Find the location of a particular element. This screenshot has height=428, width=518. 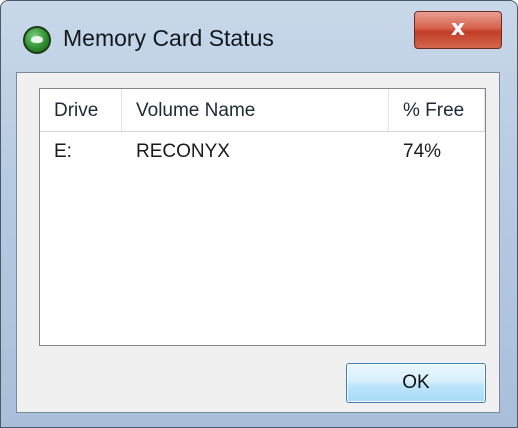

app-icon is located at coordinates (37, 40).